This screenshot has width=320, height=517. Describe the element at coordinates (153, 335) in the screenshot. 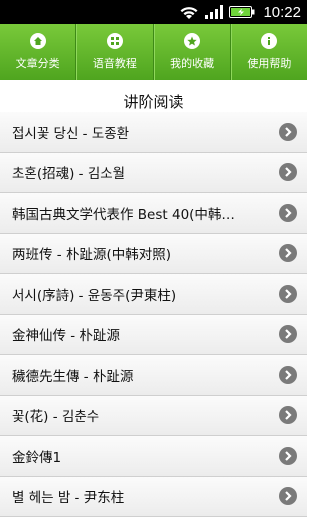

I see `list-item: 金神仙传 - 朴趾源` at that location.